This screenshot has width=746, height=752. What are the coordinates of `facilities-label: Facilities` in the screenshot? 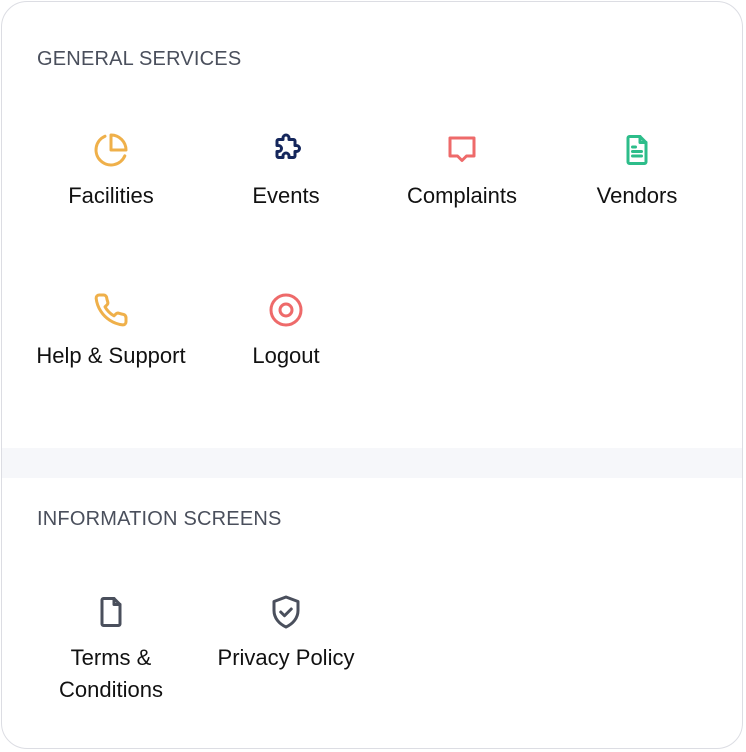 It's located at (111, 195).